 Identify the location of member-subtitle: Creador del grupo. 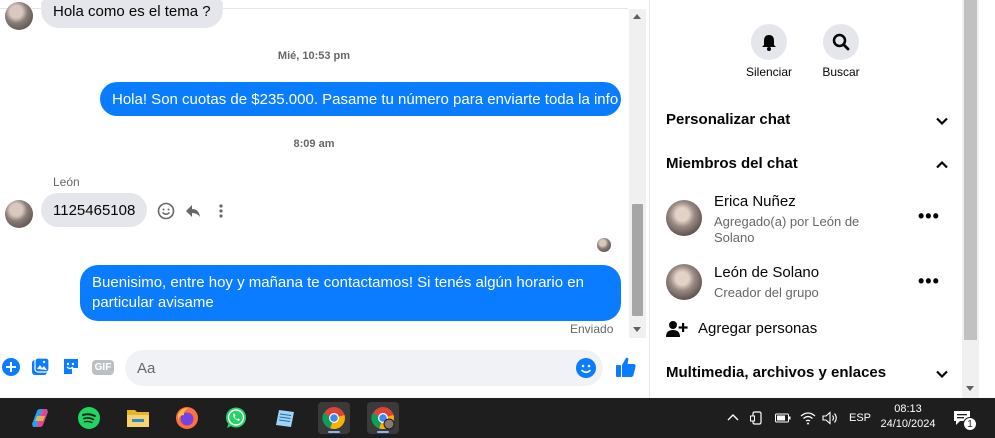
(766, 292).